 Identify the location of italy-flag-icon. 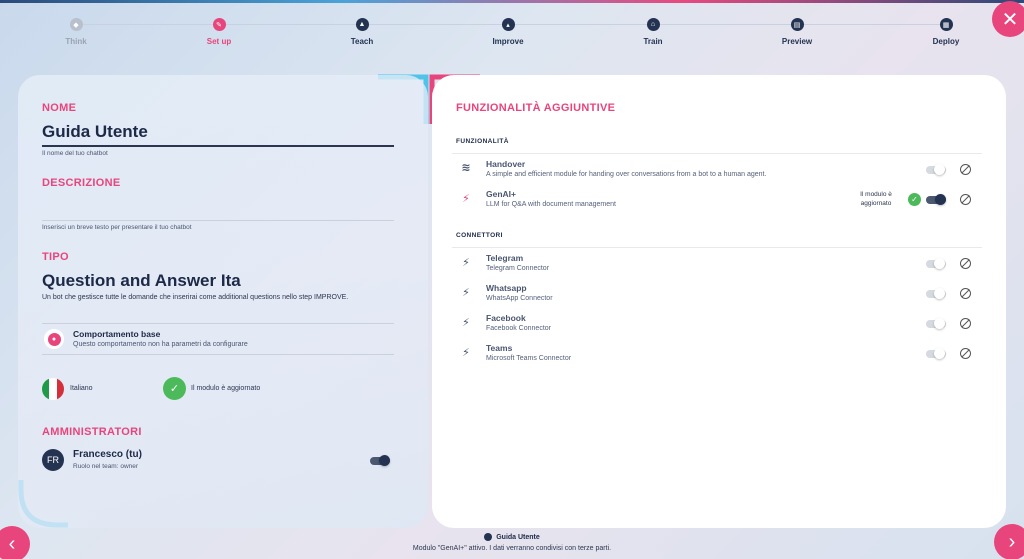
(53, 389).